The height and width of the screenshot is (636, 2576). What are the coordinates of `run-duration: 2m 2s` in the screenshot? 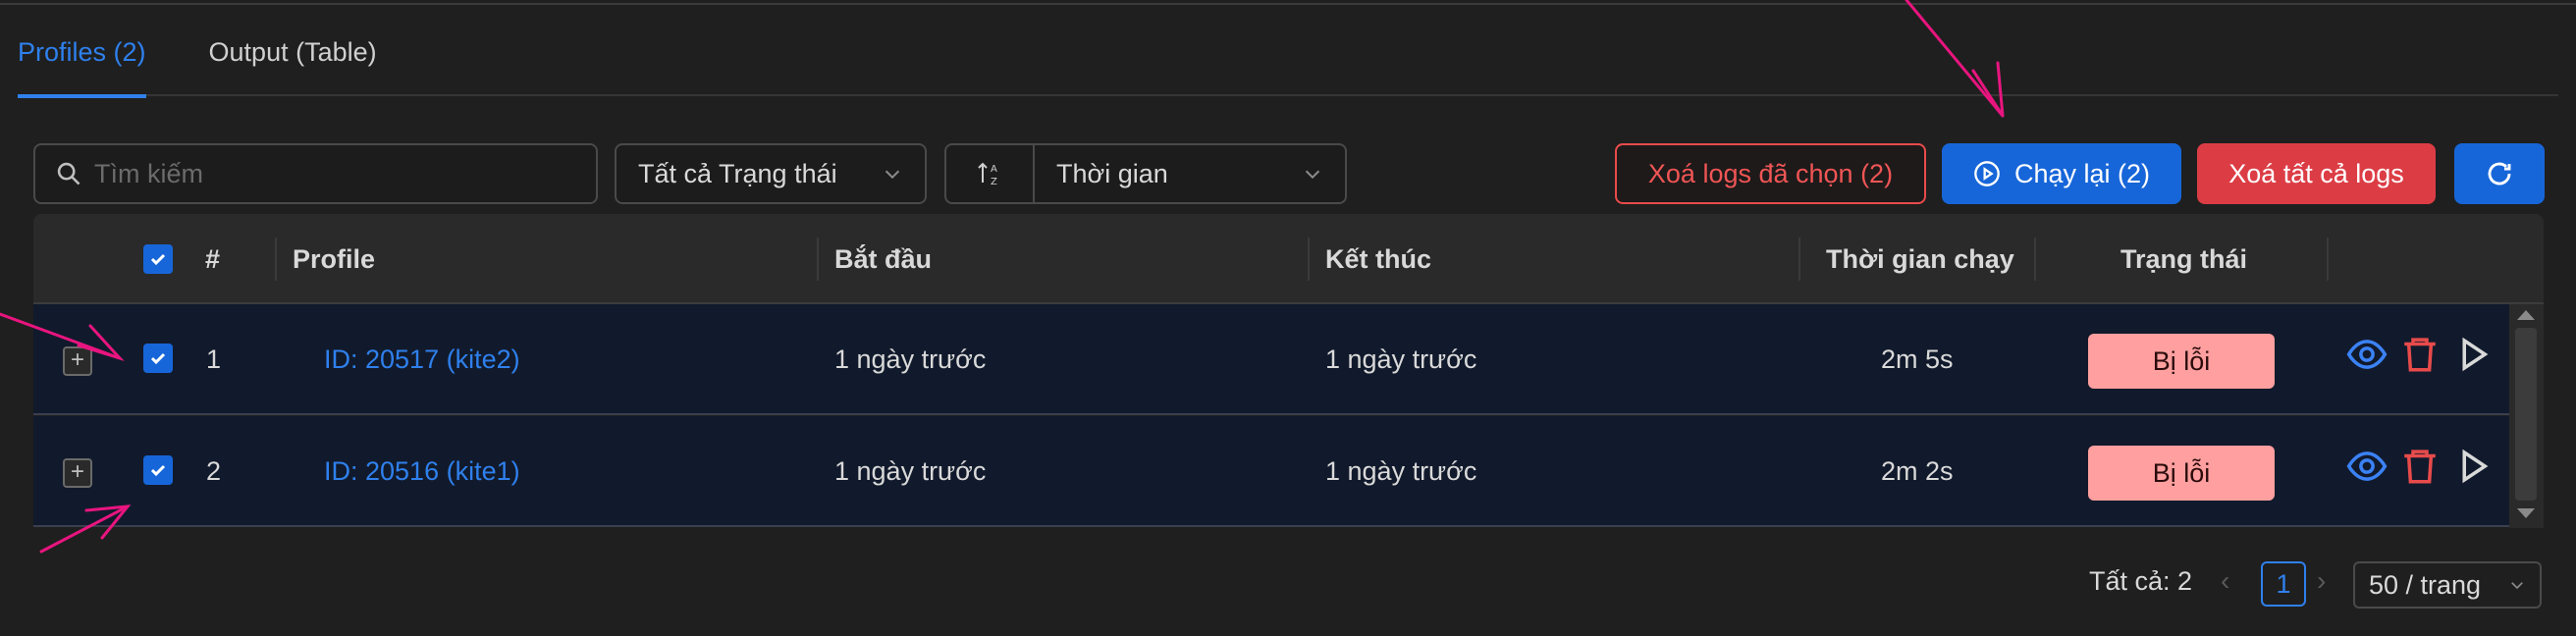 It's located at (1917, 471).